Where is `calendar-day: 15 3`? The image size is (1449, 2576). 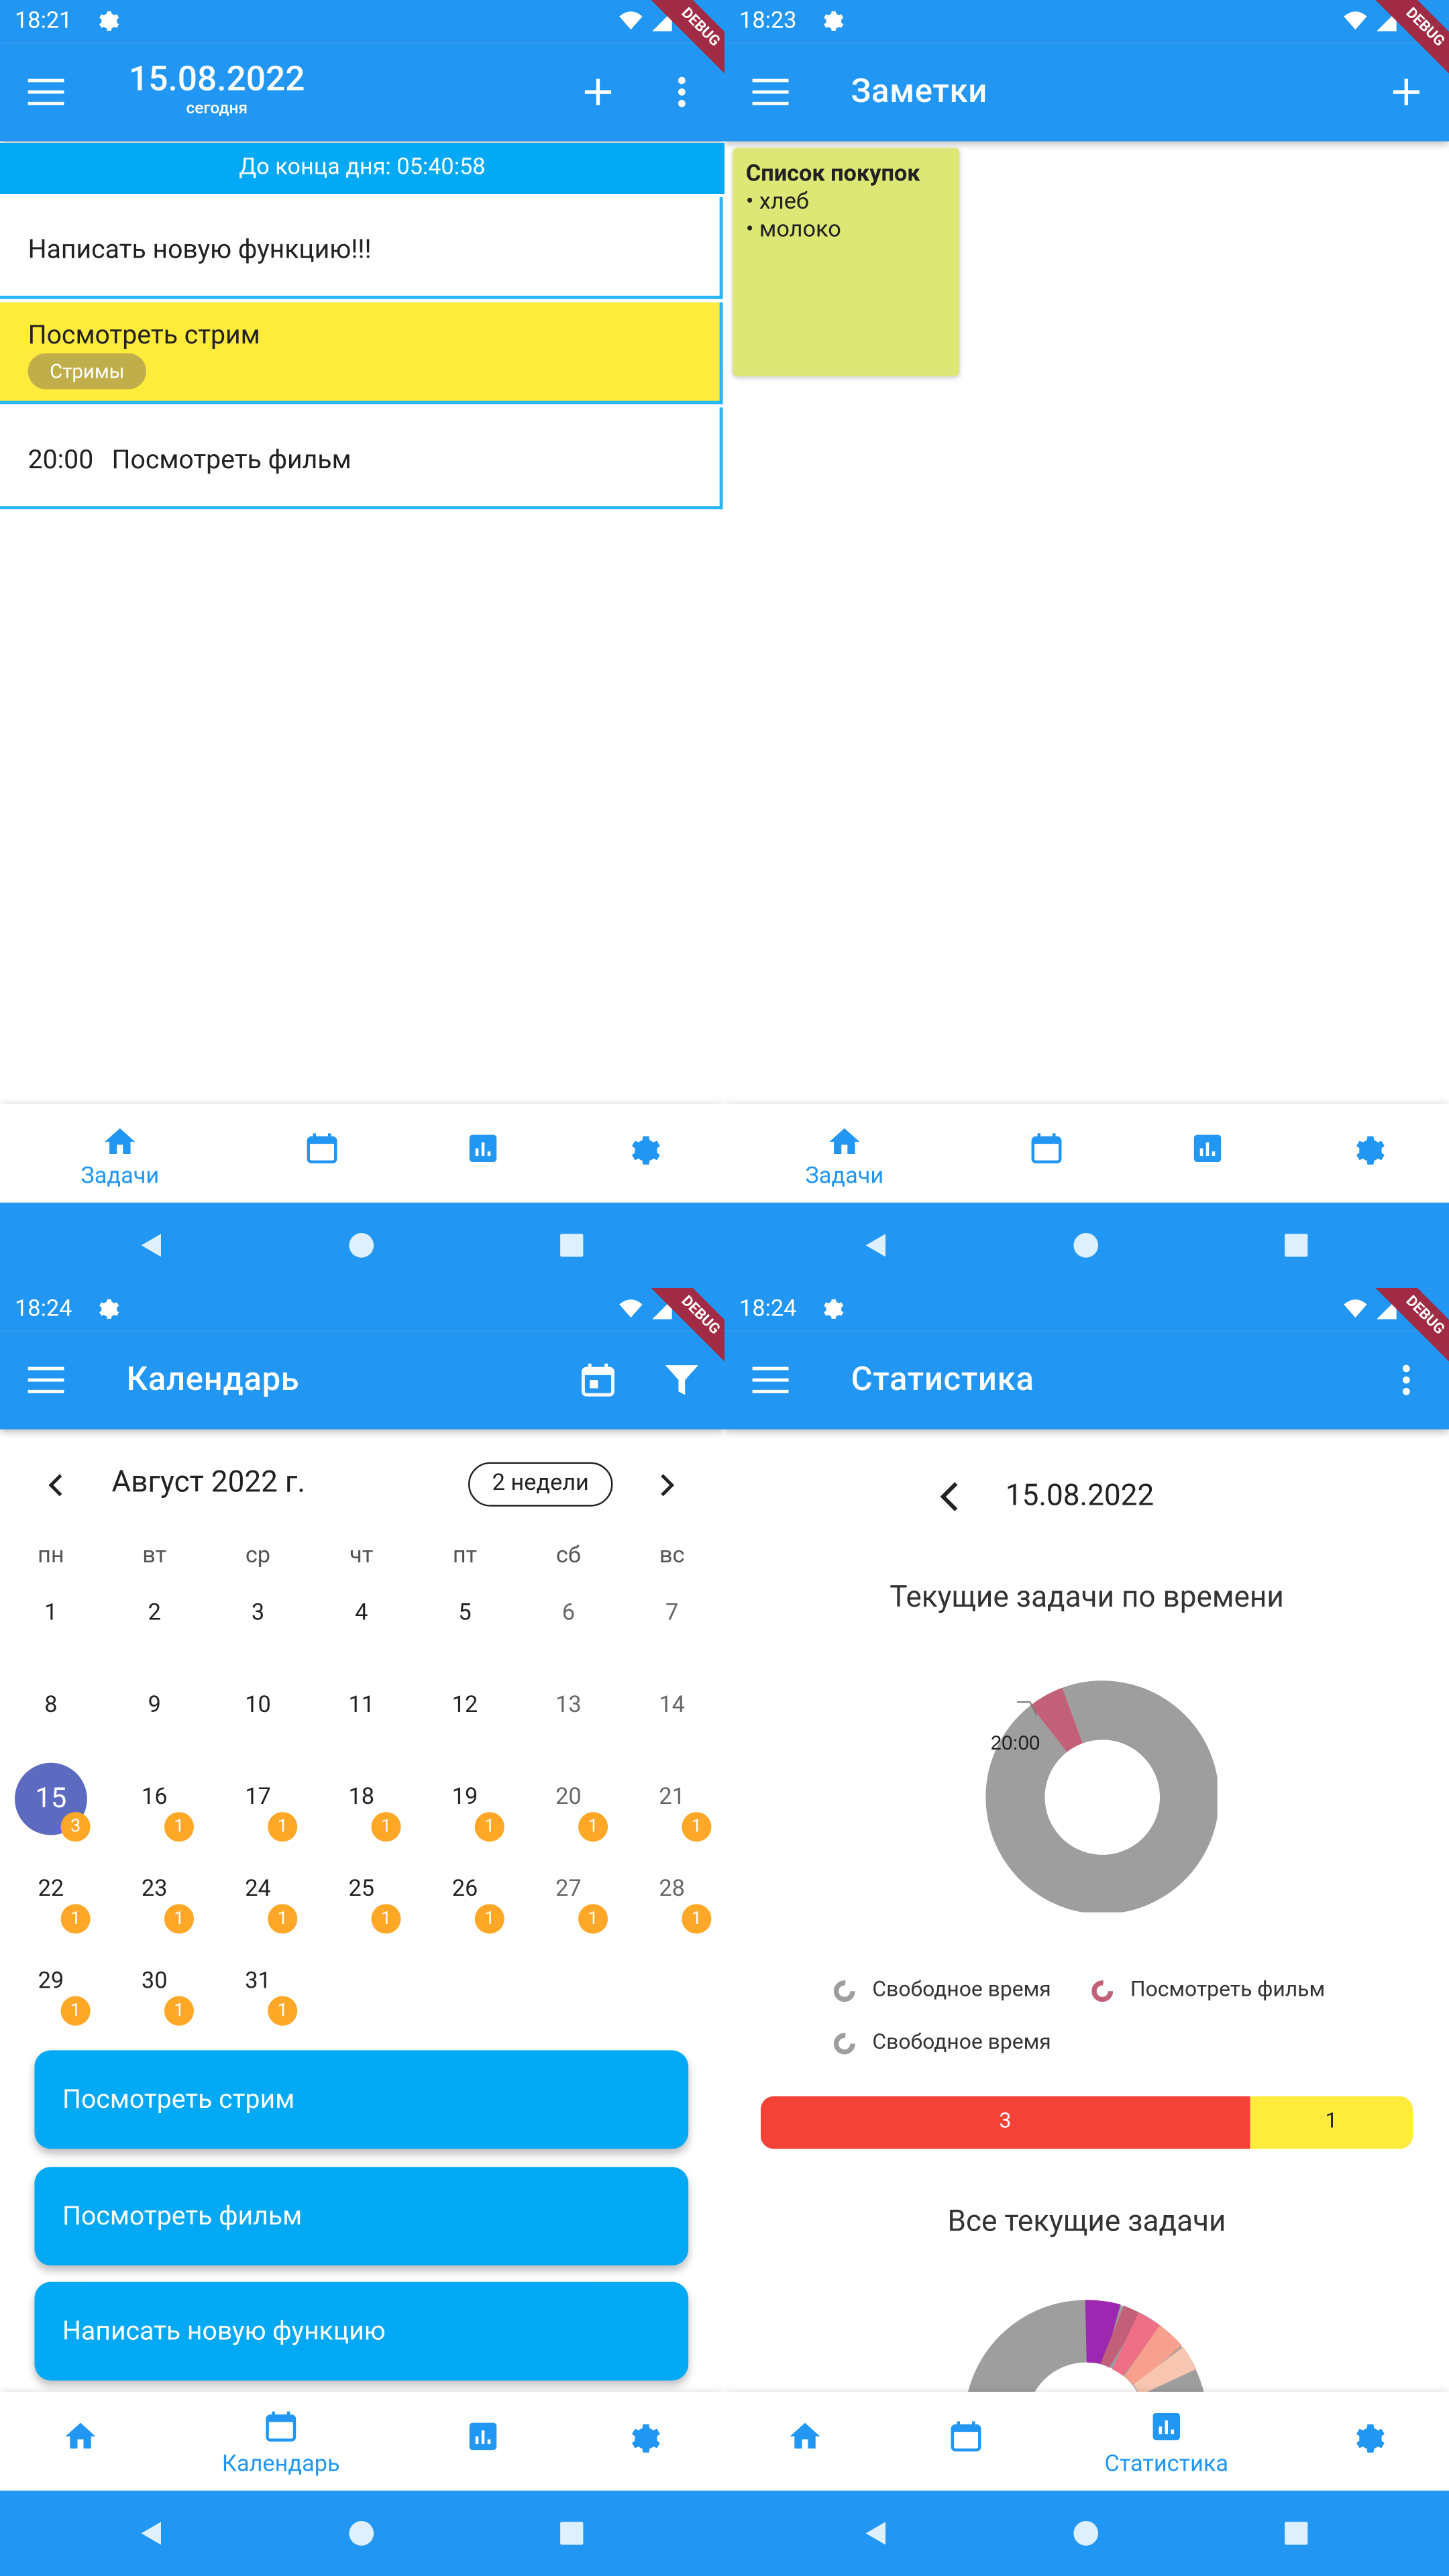 calendar-day: 15 3 is located at coordinates (53, 1802).